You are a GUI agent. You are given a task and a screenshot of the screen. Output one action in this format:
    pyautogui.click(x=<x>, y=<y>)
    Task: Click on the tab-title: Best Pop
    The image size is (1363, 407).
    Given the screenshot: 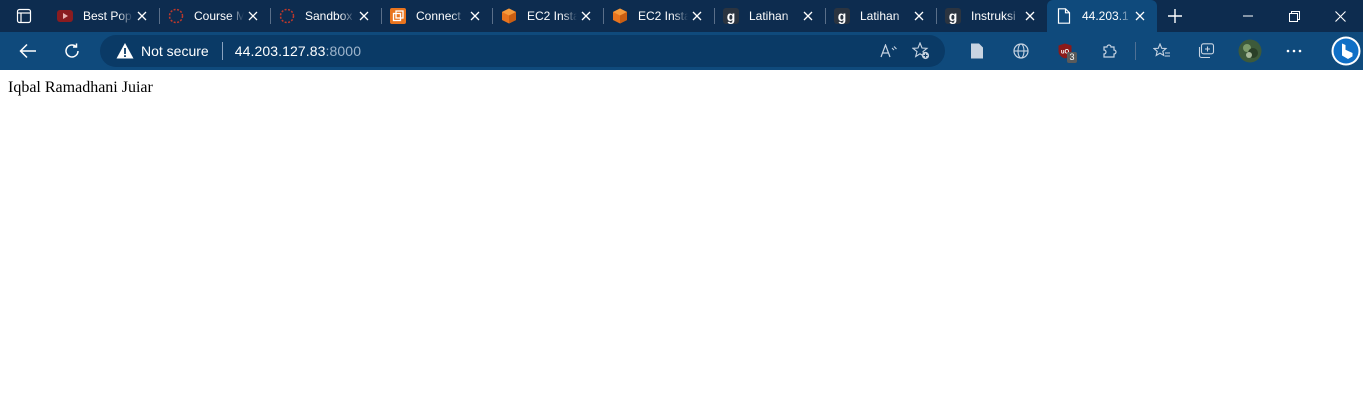 What is the action you would take?
    pyautogui.click(x=107, y=16)
    